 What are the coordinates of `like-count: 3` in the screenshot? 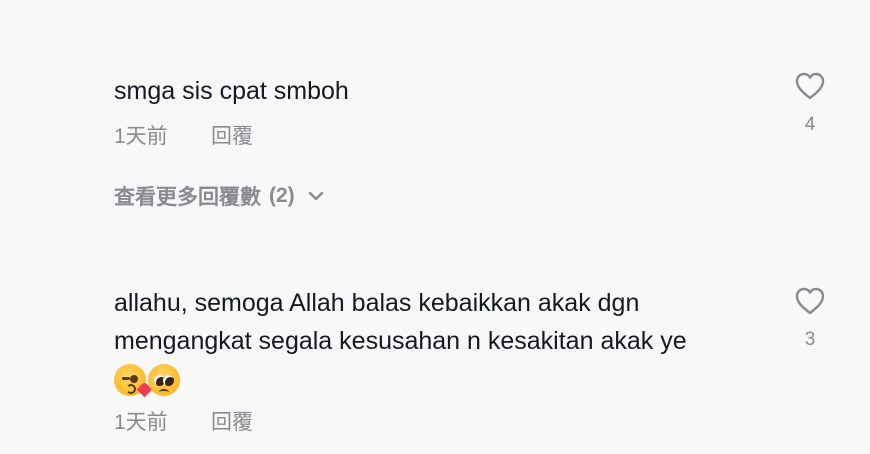 It's located at (810, 339).